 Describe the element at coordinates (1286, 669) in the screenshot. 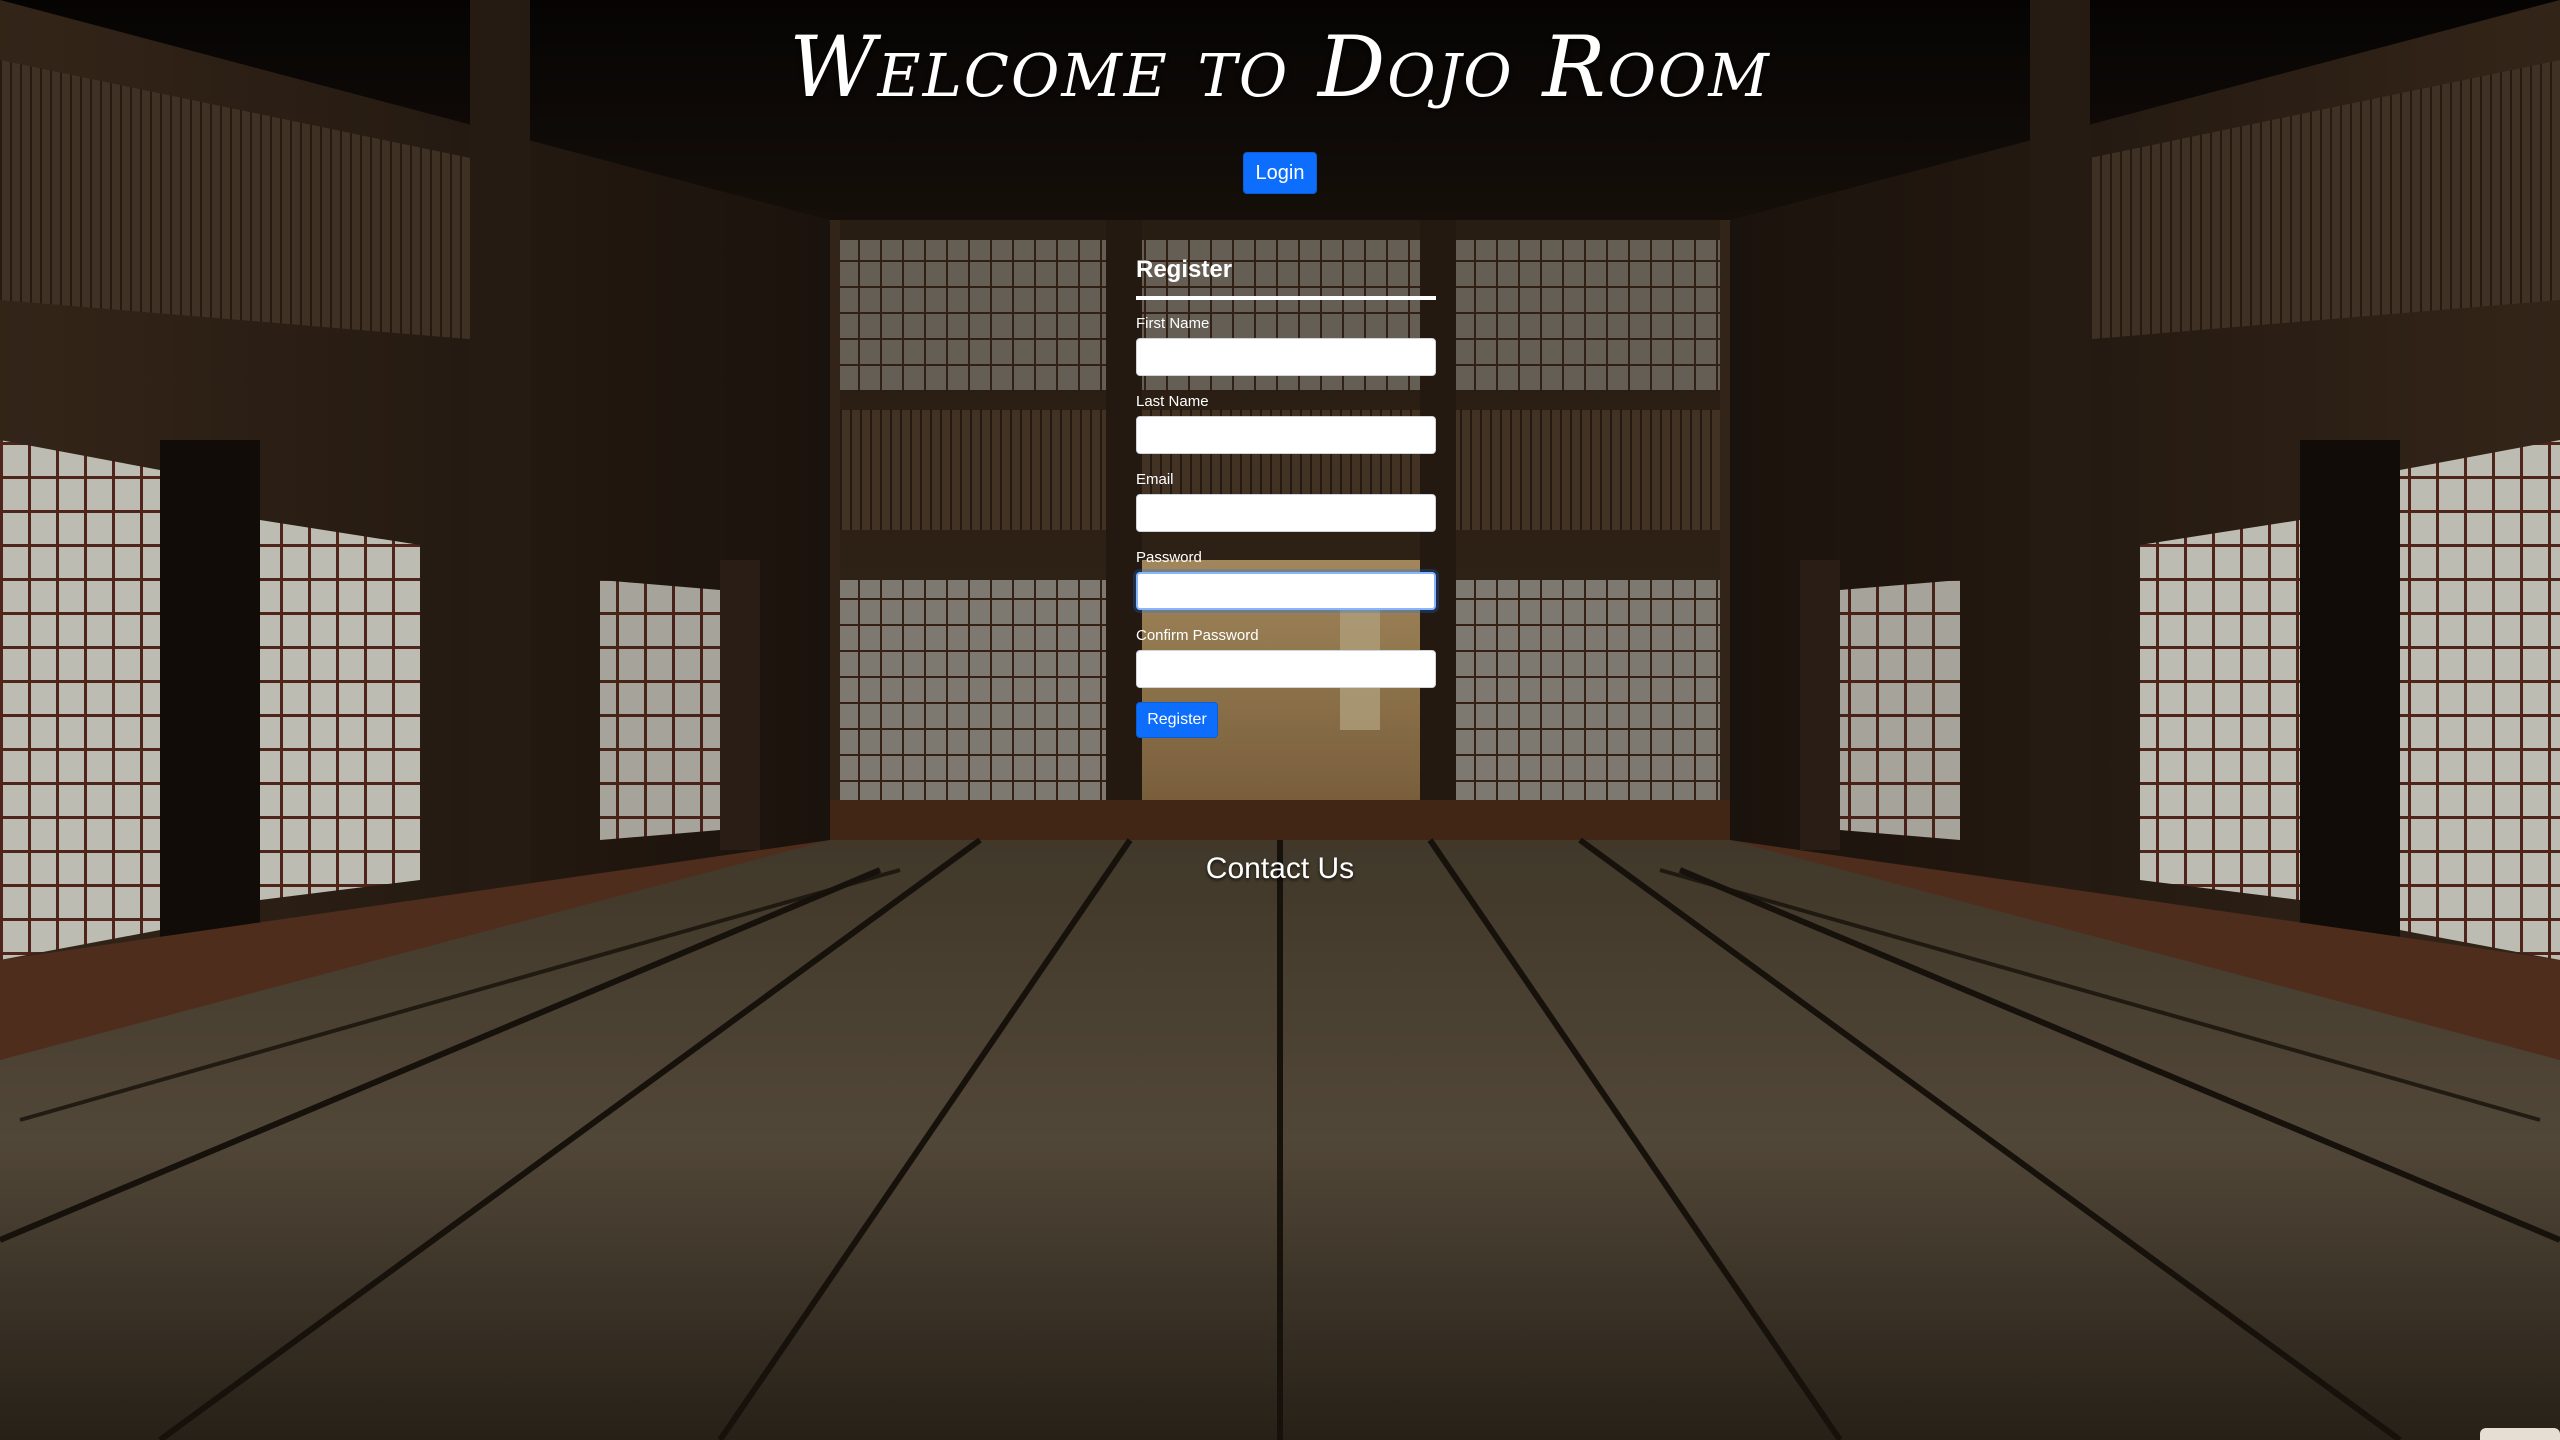

I see `confirm-password-input` at that location.